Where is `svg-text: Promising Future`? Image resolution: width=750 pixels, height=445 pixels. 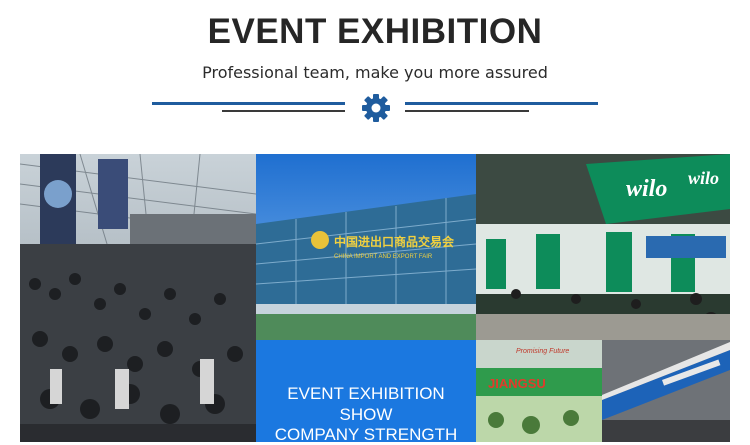 svg-text: Promising Future is located at coordinates (542, 351).